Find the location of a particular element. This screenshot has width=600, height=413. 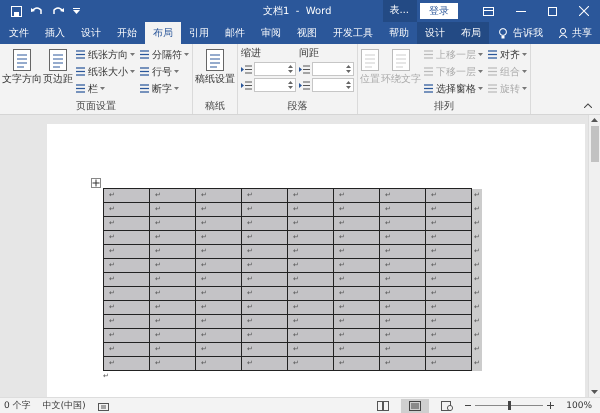

ribbon-tab: 审阅 is located at coordinates (271, 33).